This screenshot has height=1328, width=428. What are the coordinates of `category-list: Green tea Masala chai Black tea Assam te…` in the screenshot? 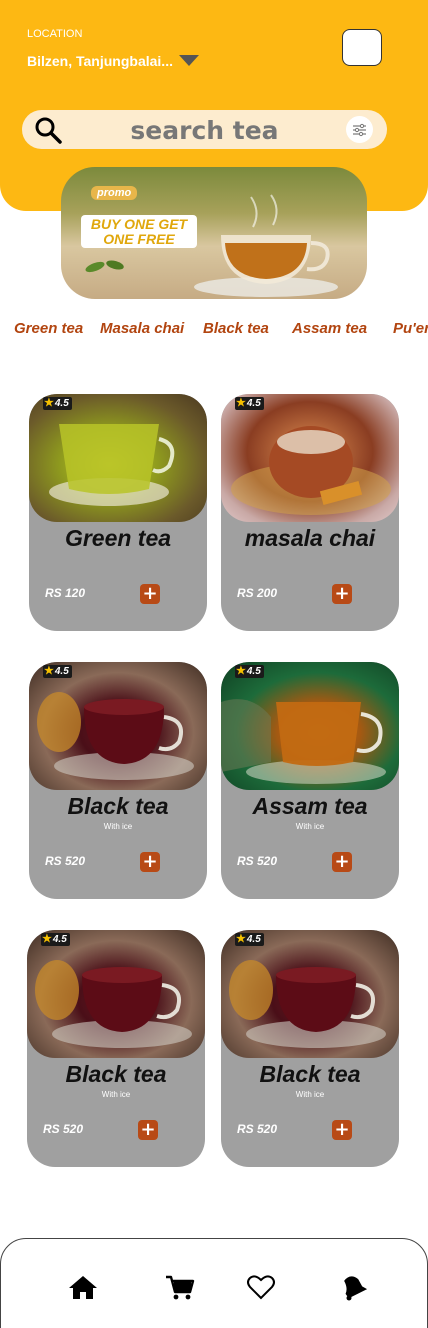 It's located at (214, 332).